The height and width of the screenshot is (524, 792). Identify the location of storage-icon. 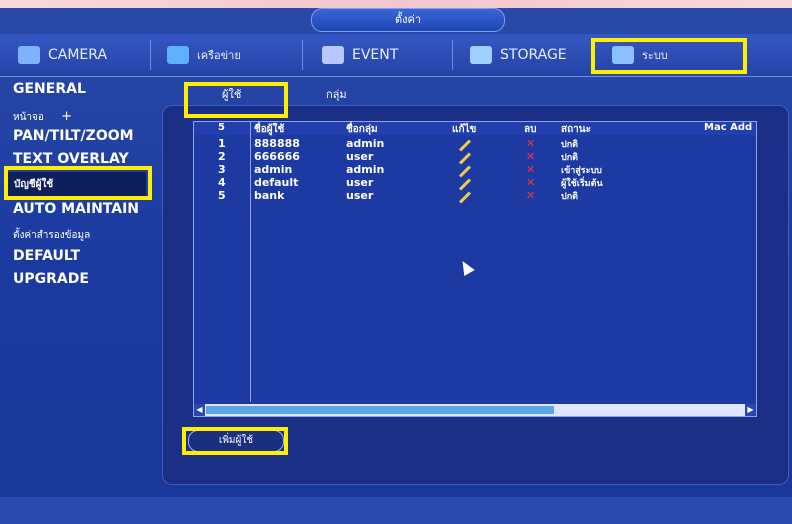
(481, 55).